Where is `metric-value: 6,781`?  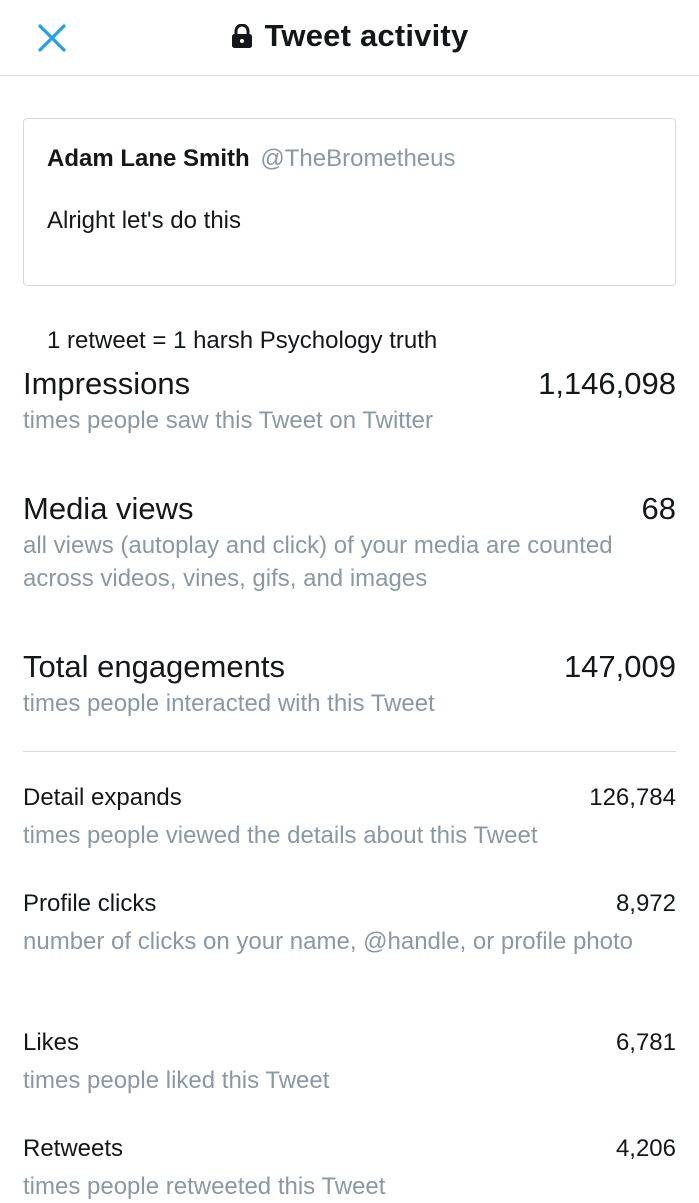
metric-value: 6,781 is located at coordinates (645, 1042).